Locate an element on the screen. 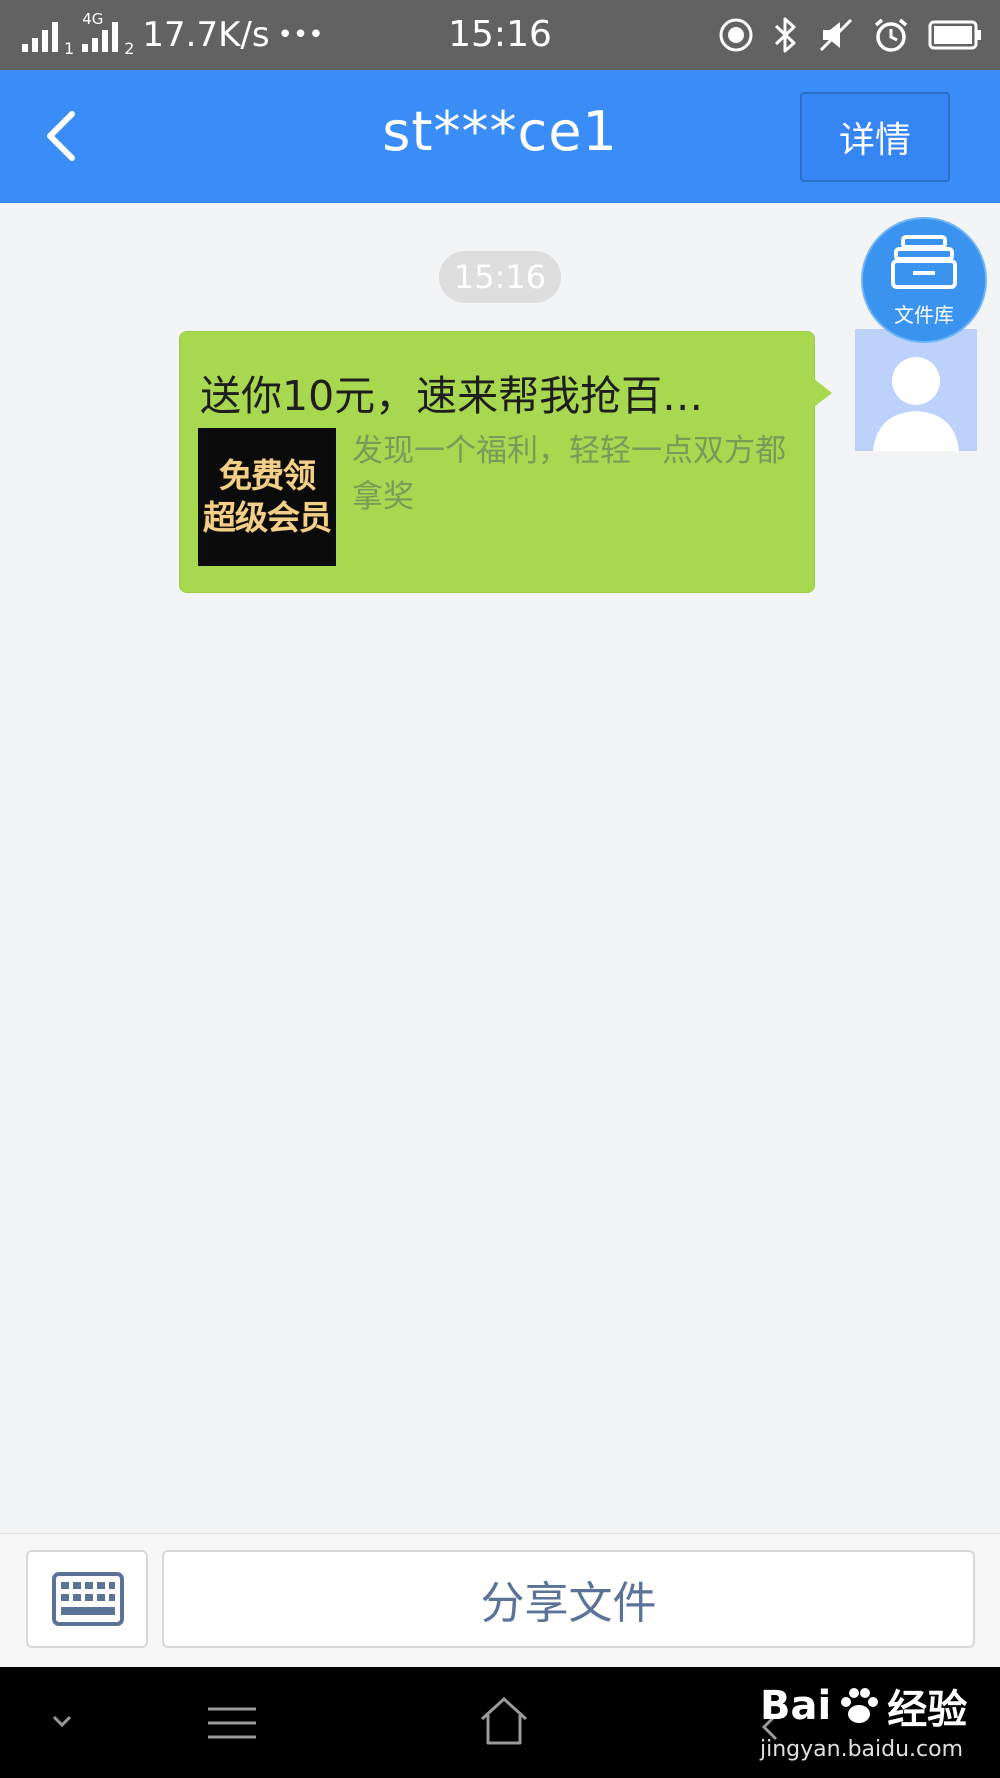 The width and height of the screenshot is (1000, 1778). promo-thumbnail: 免费领 超级会员 is located at coordinates (267, 497).